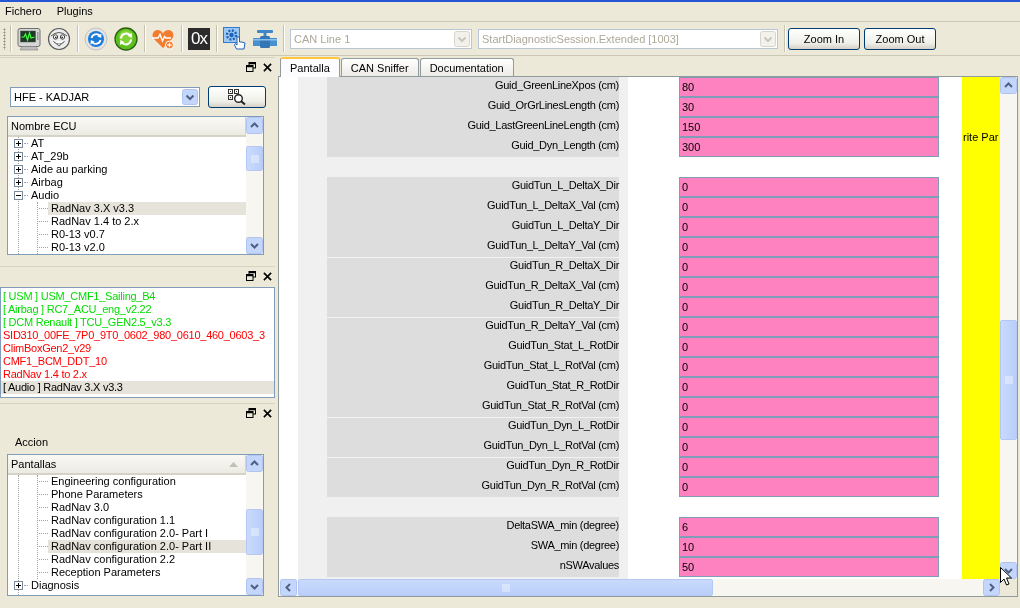 The height and width of the screenshot is (608, 1020). I want to click on zoom-button: Zoom In, so click(824, 38).